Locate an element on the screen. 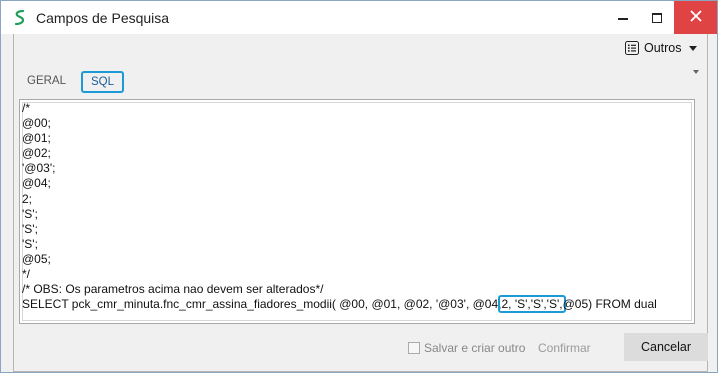 The image size is (718, 373). outros-menu-button: Outros is located at coordinates (661, 48).